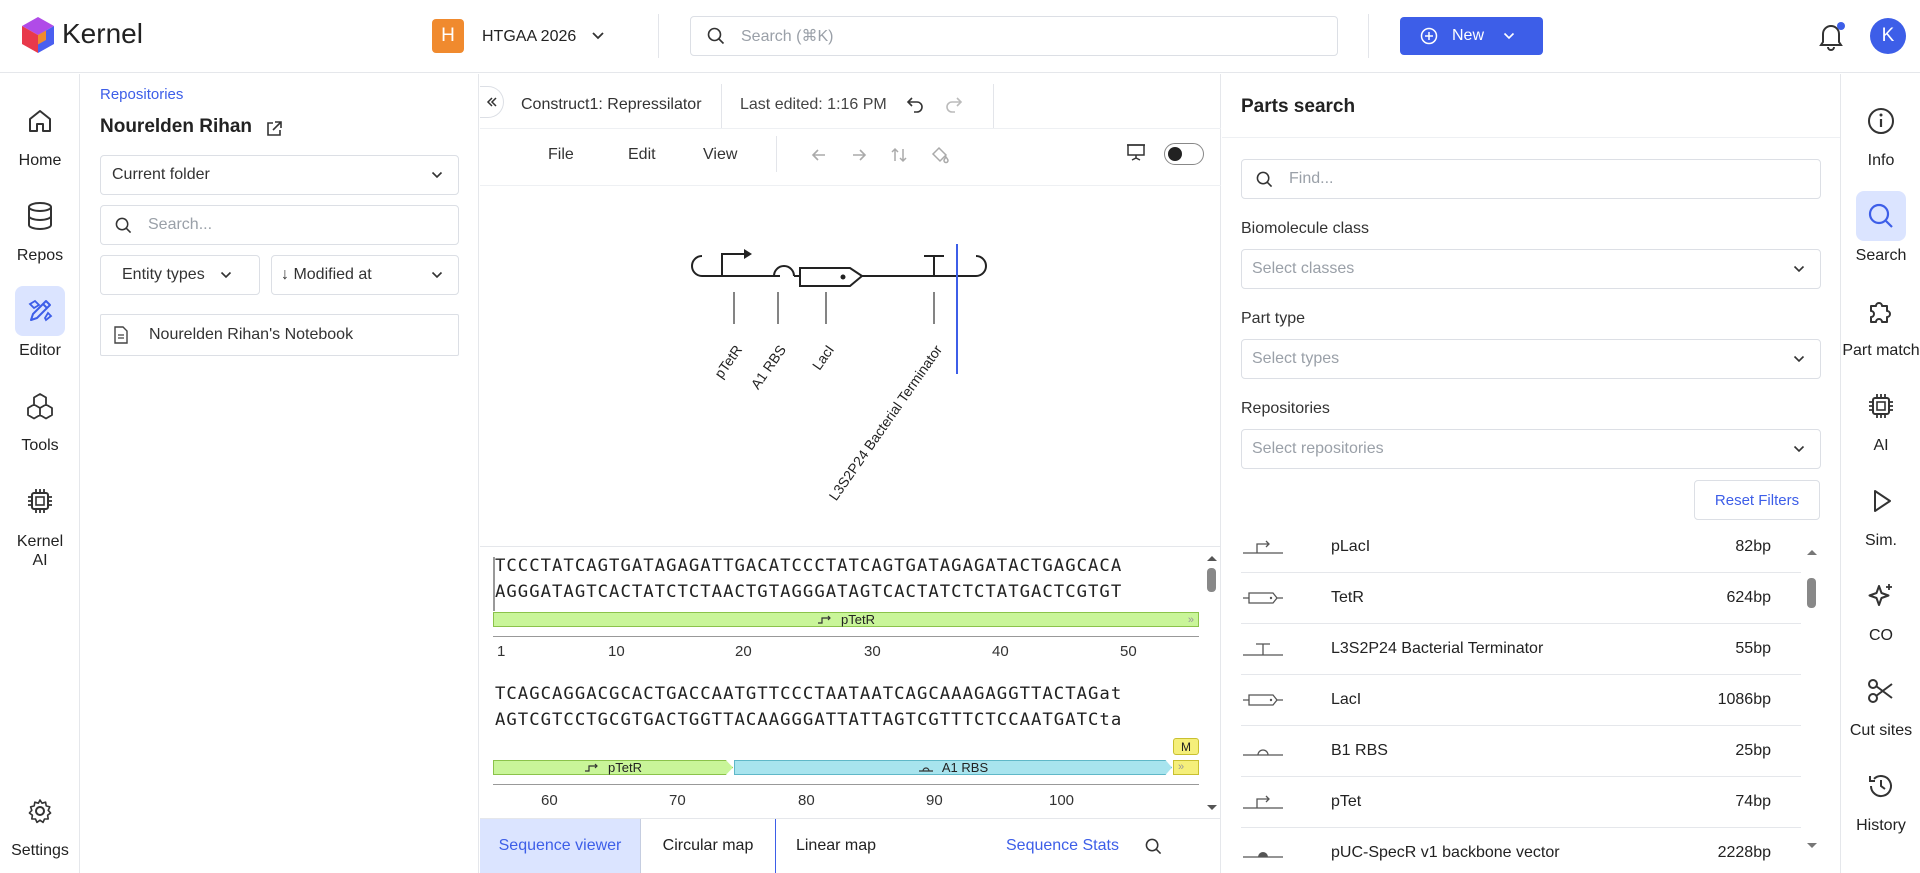 This screenshot has width=1920, height=873. Describe the element at coordinates (846, 633) in the screenshot. I see `ruler-line` at that location.